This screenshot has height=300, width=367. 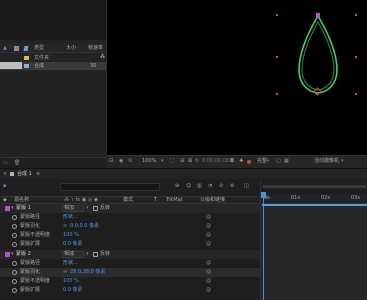 I want to click on resolution-dropdown-icon: ▾, so click(x=268, y=161).